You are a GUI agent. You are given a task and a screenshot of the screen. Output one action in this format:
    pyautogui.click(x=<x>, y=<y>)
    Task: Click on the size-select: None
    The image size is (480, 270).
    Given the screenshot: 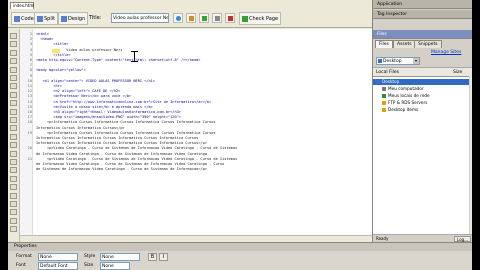 What is the action you would take?
    pyautogui.click(x=115, y=266)
    